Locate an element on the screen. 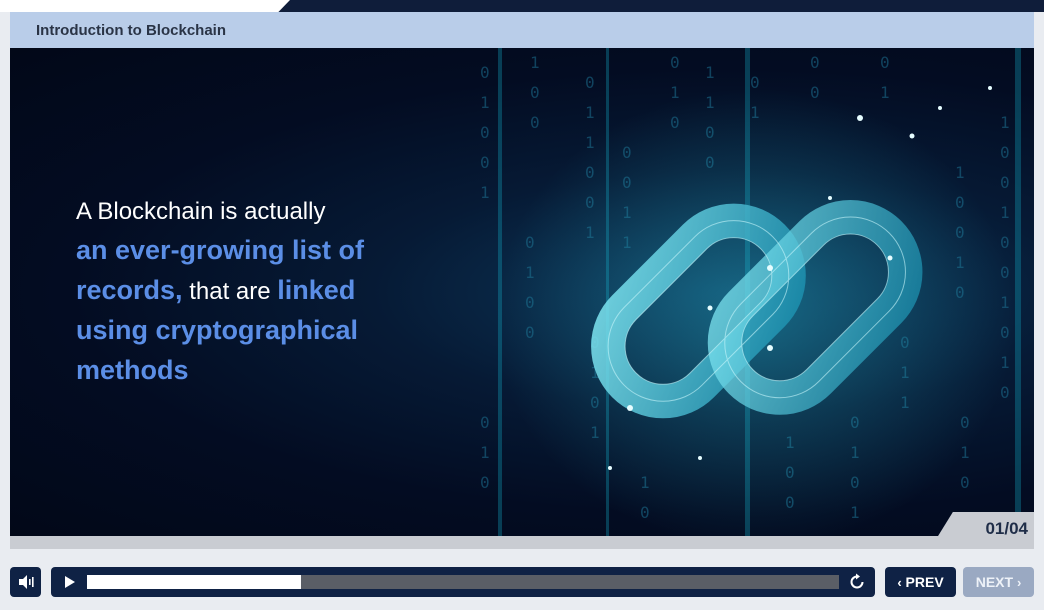 The image size is (1044, 610). next-button: NEXT › is located at coordinates (998, 582).